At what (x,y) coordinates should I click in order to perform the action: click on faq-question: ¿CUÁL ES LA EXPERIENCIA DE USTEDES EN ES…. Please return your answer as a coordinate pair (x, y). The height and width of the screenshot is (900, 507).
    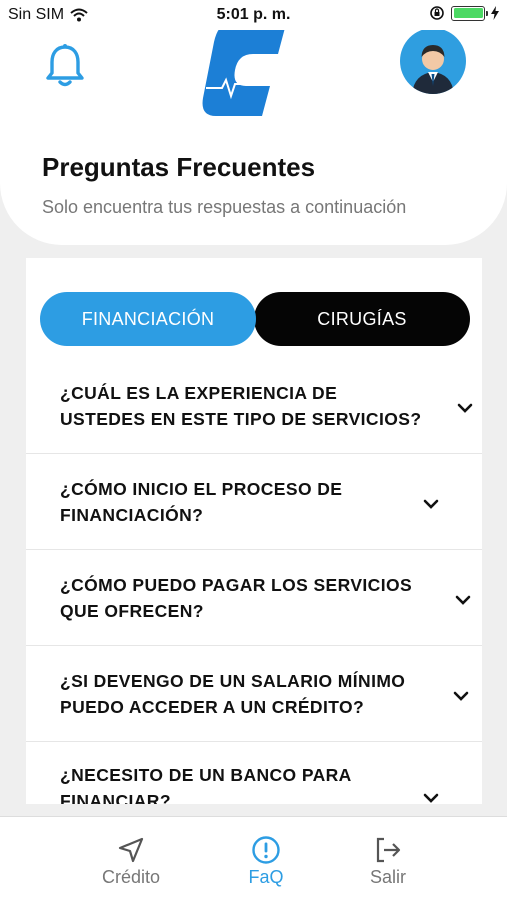
    Looking at the image, I should click on (241, 405).